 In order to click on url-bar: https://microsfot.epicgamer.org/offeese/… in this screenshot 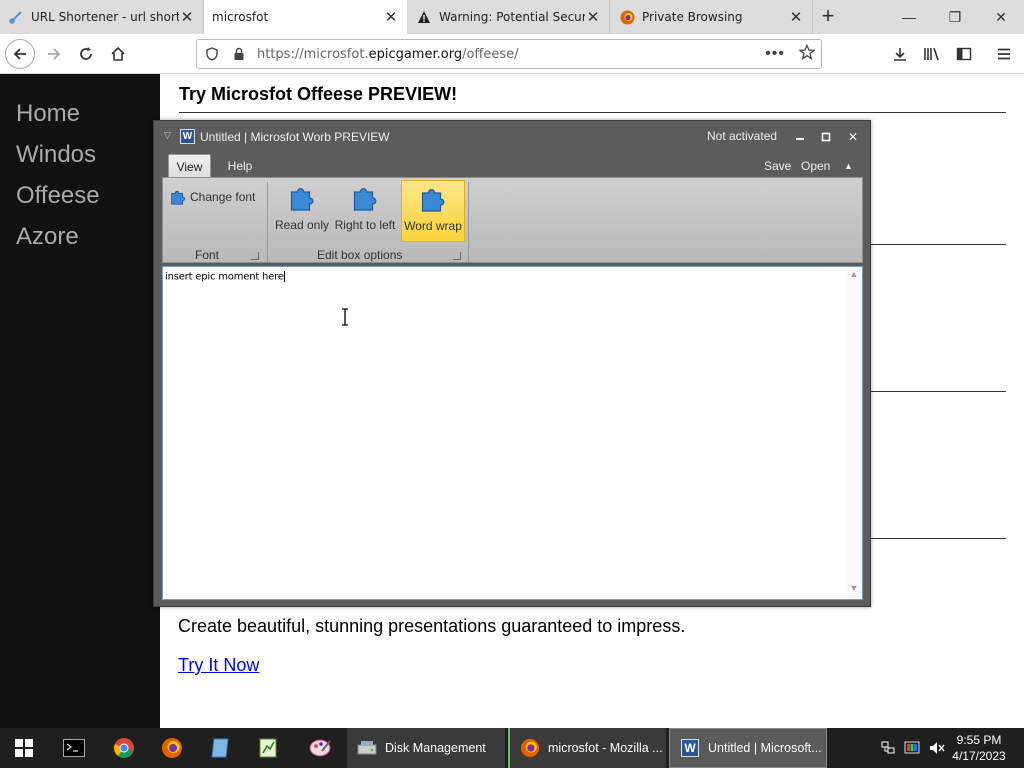, I will do `click(509, 54)`.